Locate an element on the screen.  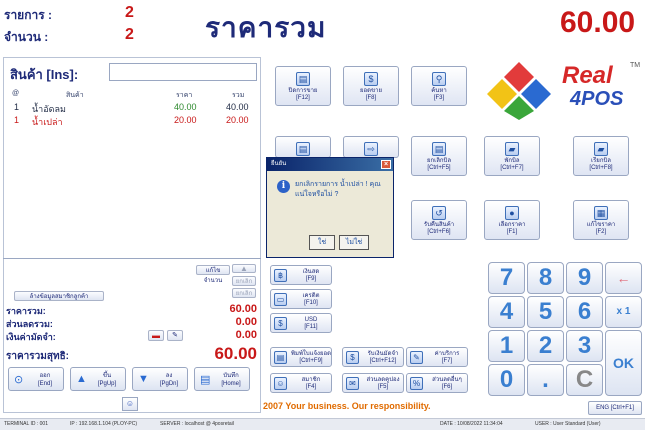
select-price-button: ● เลือกราคา [F1] is located at coordinates (512, 220).